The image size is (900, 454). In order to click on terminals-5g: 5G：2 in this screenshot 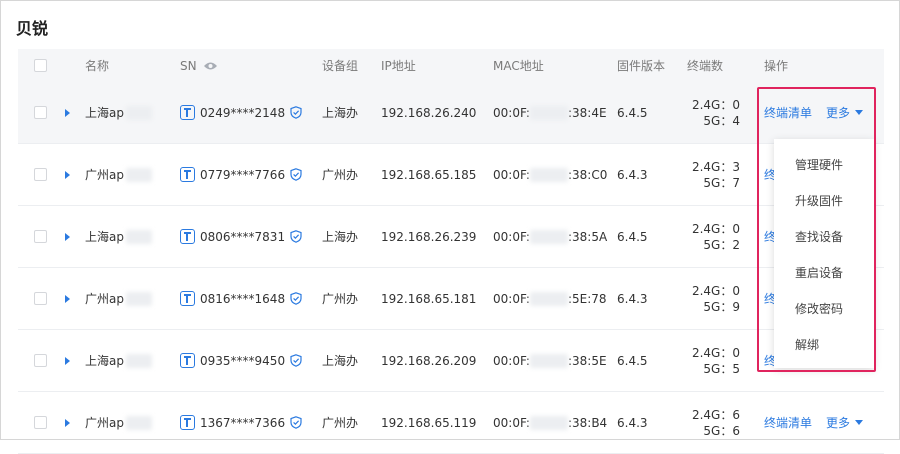, I will do `click(721, 244)`.